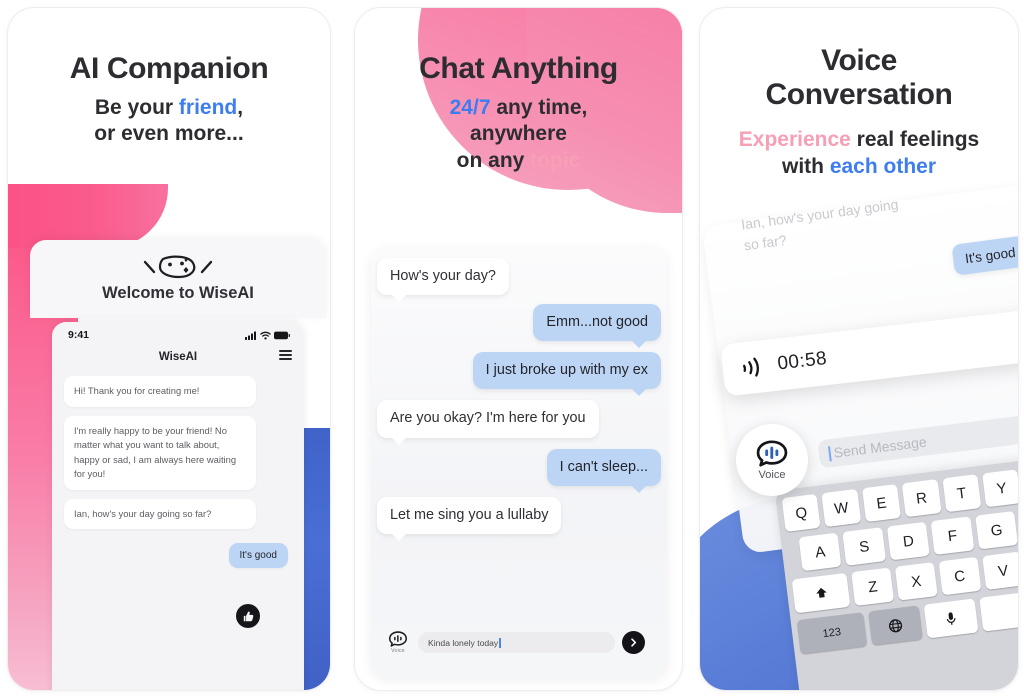 The height and width of the screenshot is (698, 1024). What do you see at coordinates (539, 107) in the screenshot?
I see `panel2-sub-1b: any time,` at bounding box center [539, 107].